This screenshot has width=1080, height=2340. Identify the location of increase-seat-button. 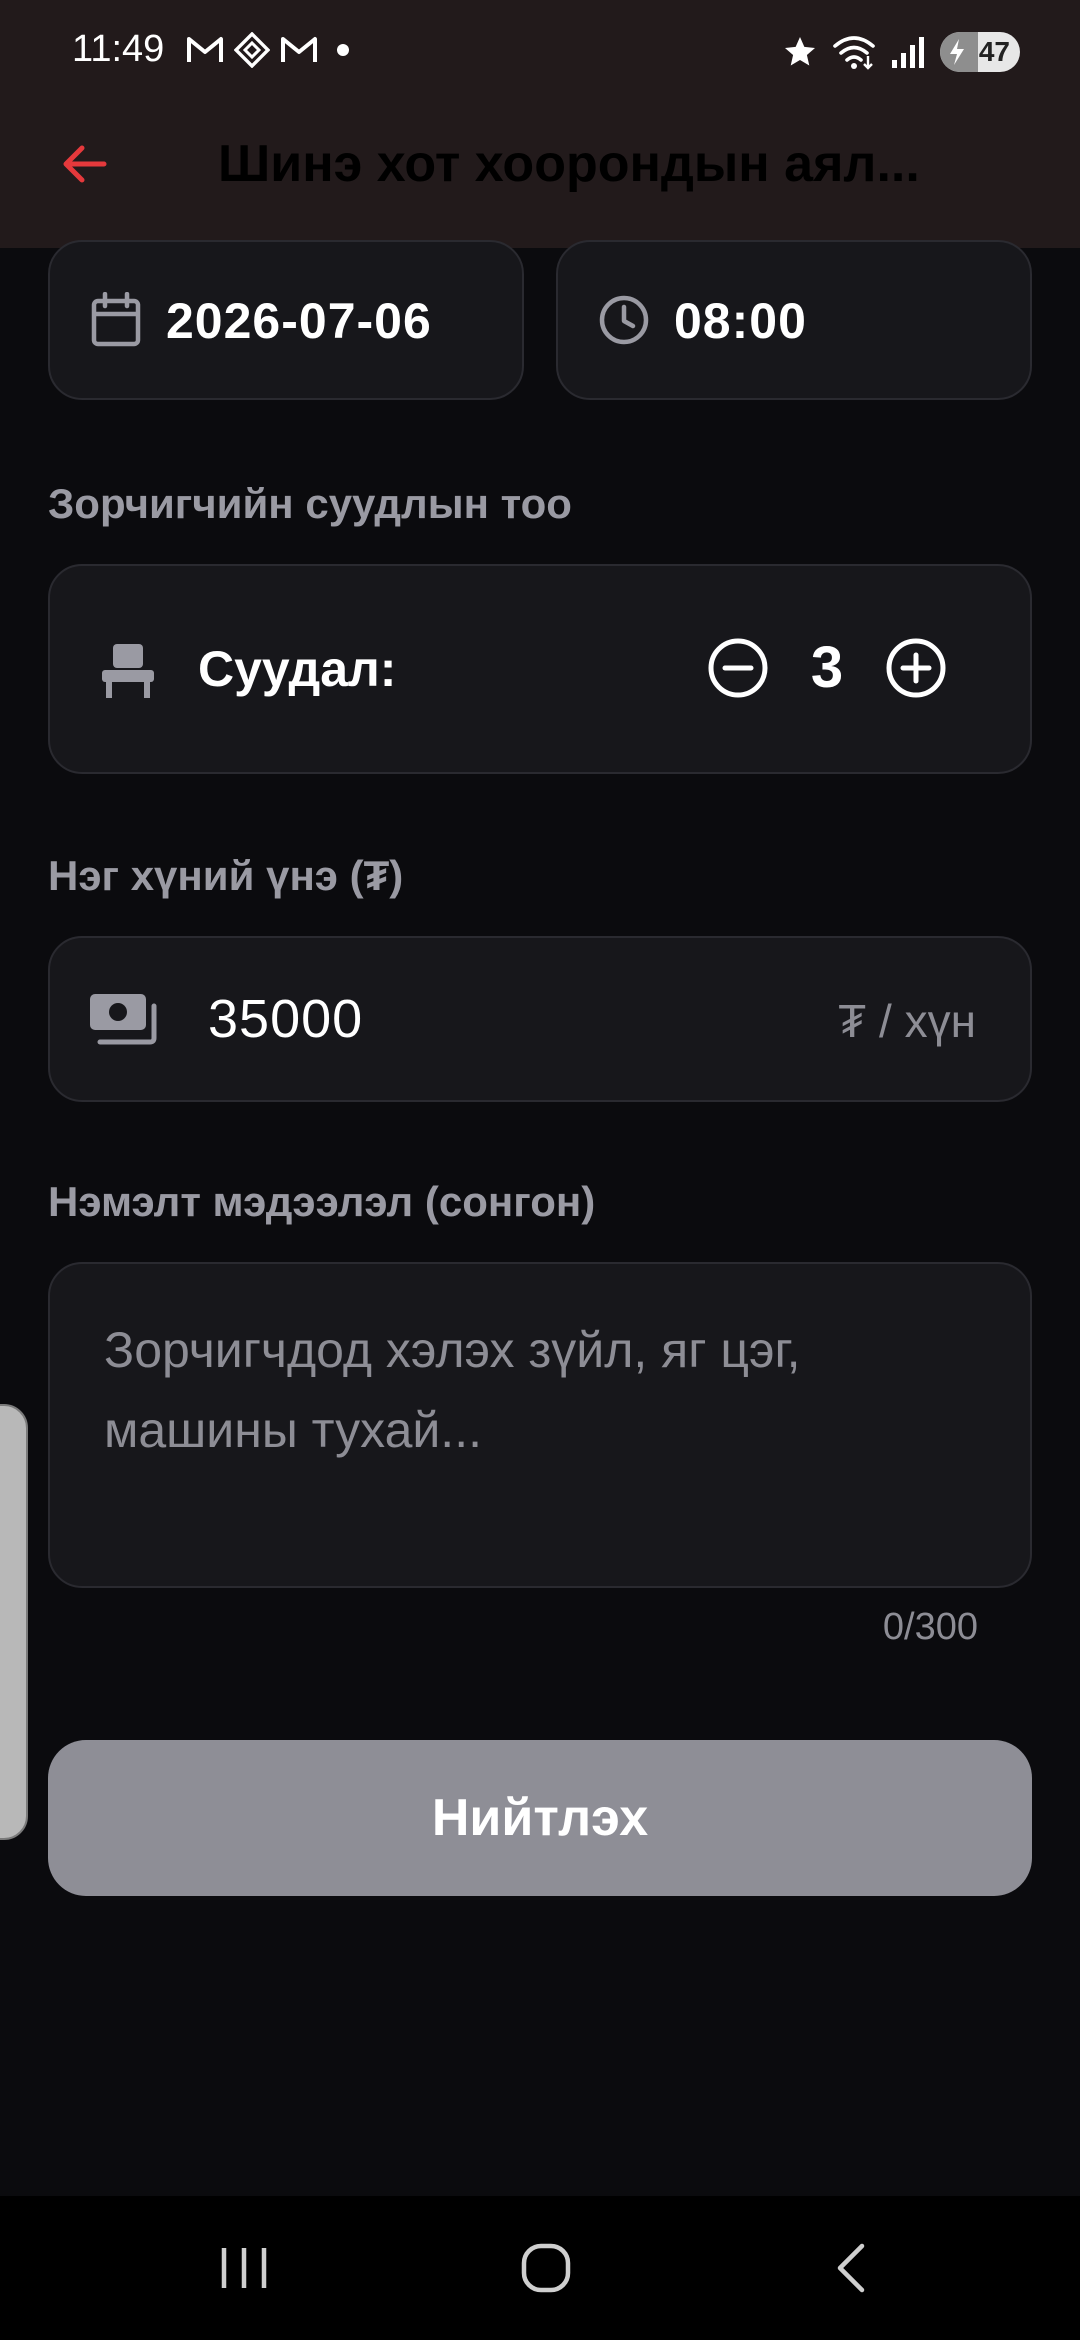
(916, 668).